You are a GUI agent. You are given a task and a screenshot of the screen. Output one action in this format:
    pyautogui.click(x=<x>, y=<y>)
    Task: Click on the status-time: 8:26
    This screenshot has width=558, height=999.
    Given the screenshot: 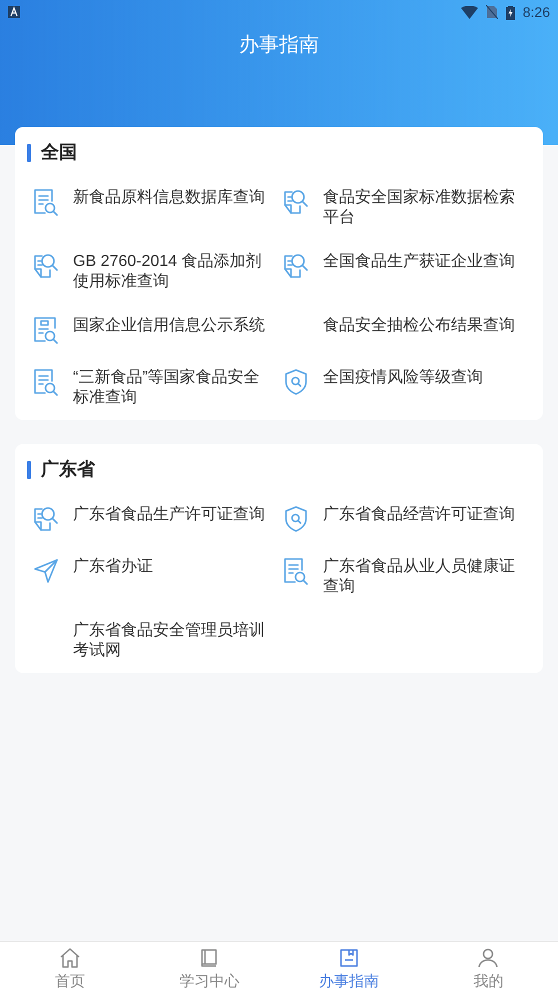 What is the action you would take?
    pyautogui.click(x=536, y=12)
    